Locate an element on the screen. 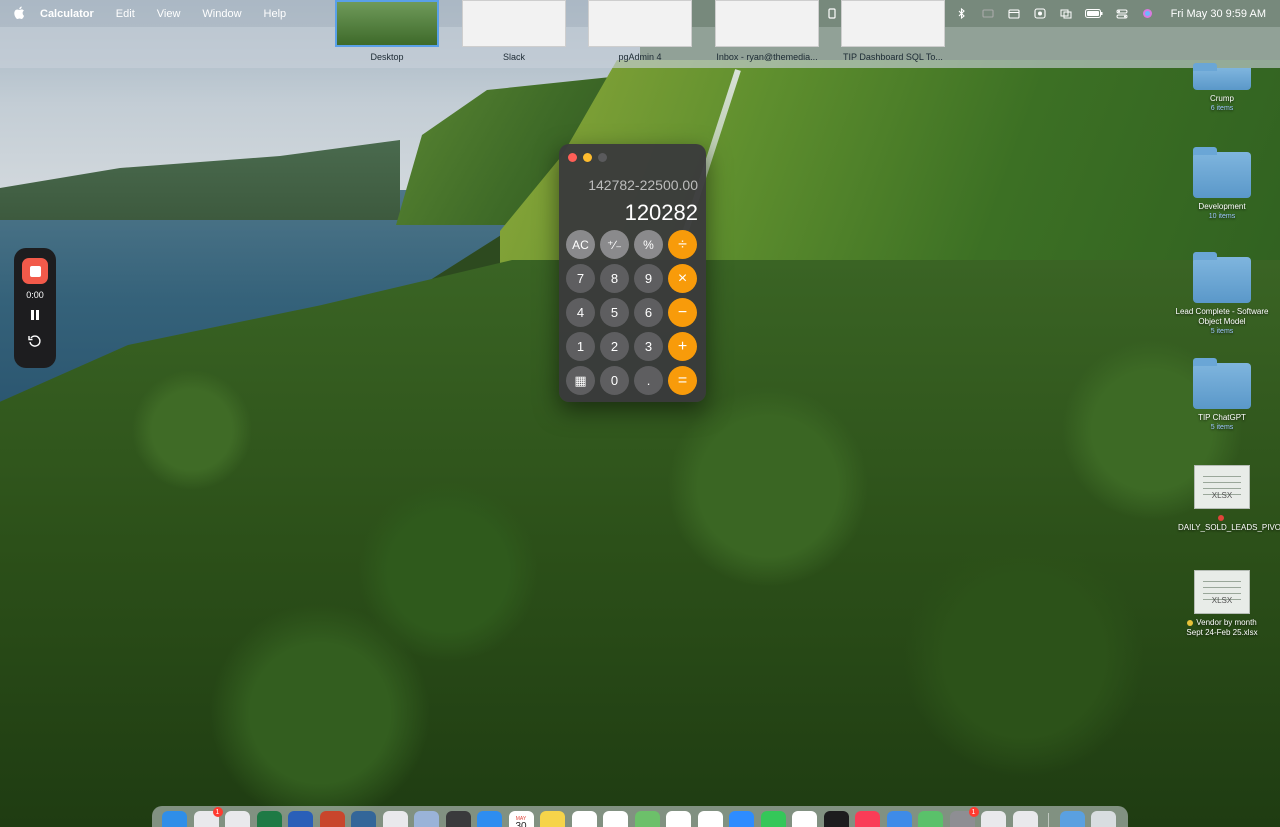 This screenshot has height=827, width=1280. control-center-icon is located at coordinates (1122, 13).